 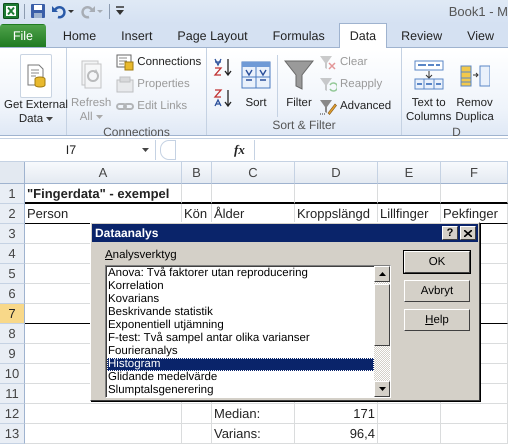 I want to click on table-cell: Median:, so click(x=253, y=414).